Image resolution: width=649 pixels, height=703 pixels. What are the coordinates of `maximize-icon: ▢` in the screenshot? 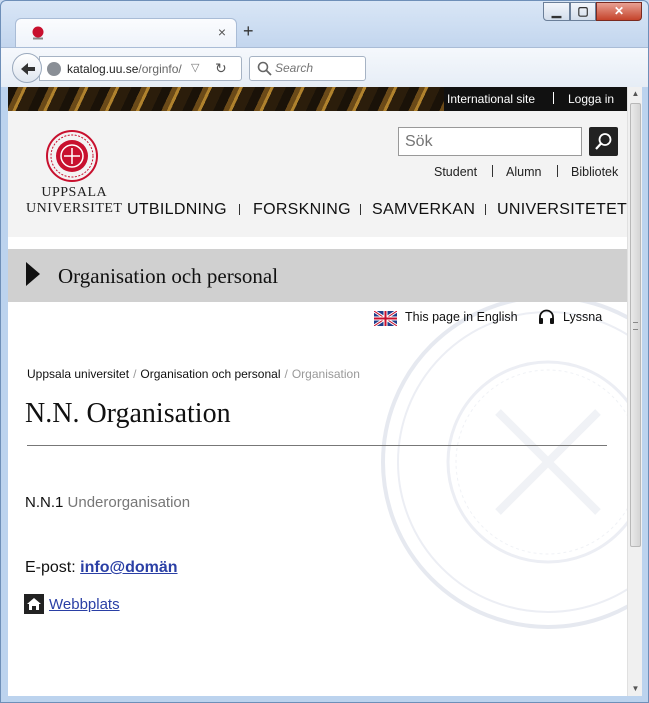 It's located at (583, 11).